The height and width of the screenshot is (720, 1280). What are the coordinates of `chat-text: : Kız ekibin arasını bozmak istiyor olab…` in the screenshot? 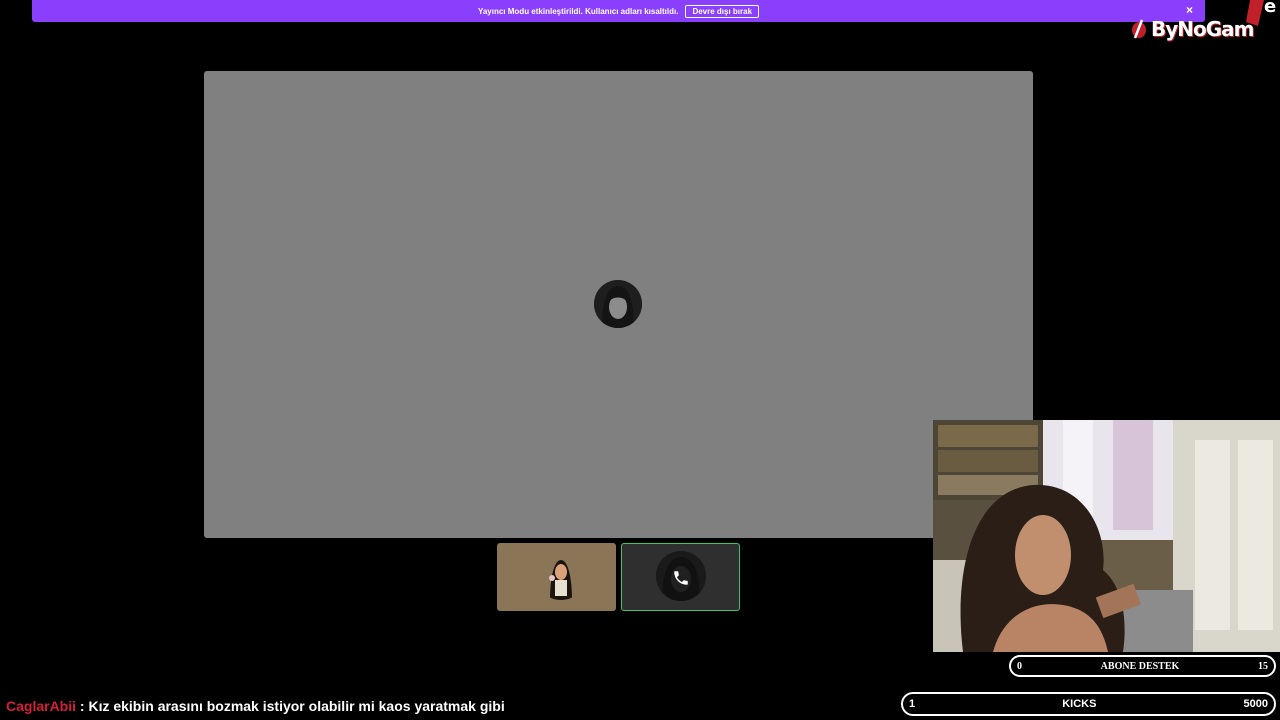 It's located at (290, 706).